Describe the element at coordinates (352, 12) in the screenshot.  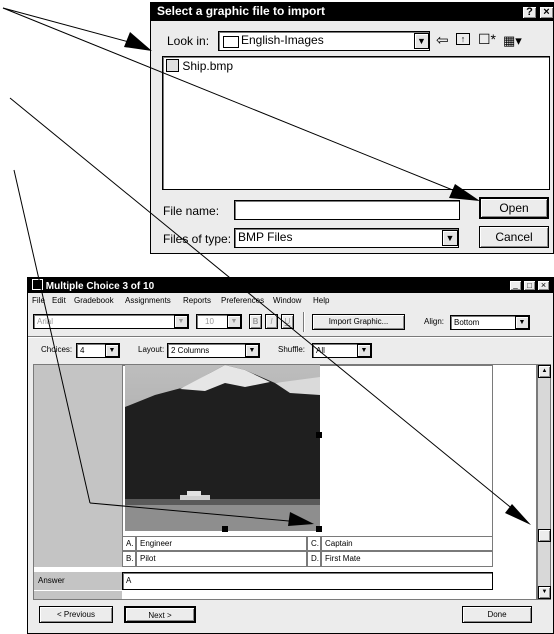
I see `dialog-title-bar: Select a graphic file to import` at that location.